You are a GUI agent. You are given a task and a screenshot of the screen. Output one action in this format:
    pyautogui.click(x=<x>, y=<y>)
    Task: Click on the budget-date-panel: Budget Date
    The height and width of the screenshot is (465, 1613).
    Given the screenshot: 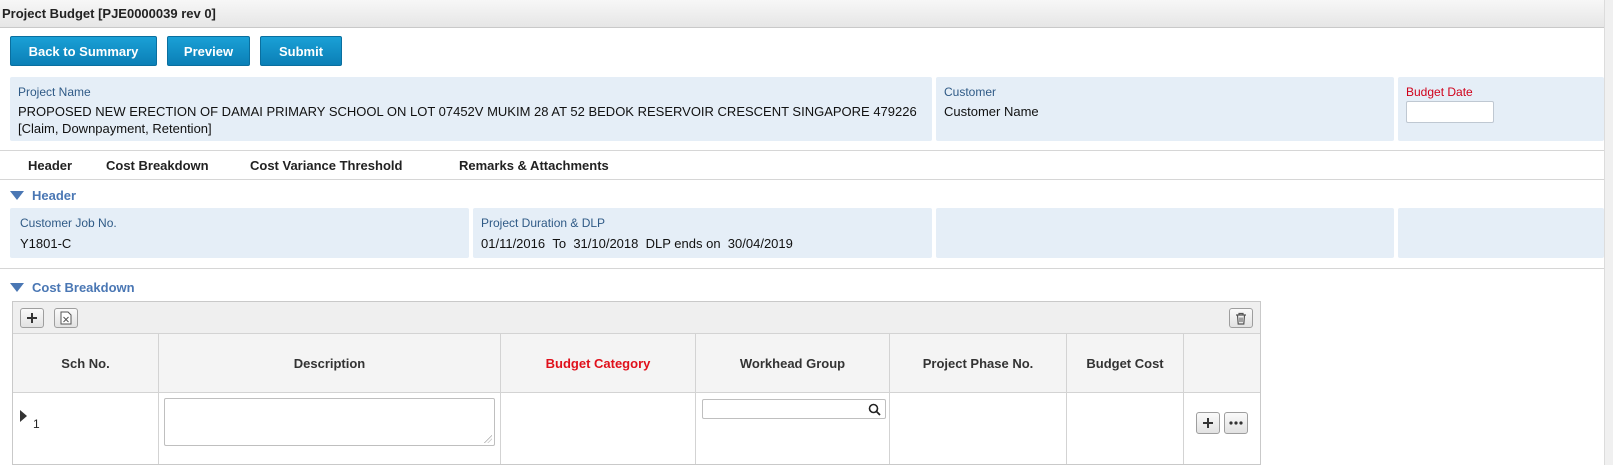 What is the action you would take?
    pyautogui.click(x=1501, y=109)
    